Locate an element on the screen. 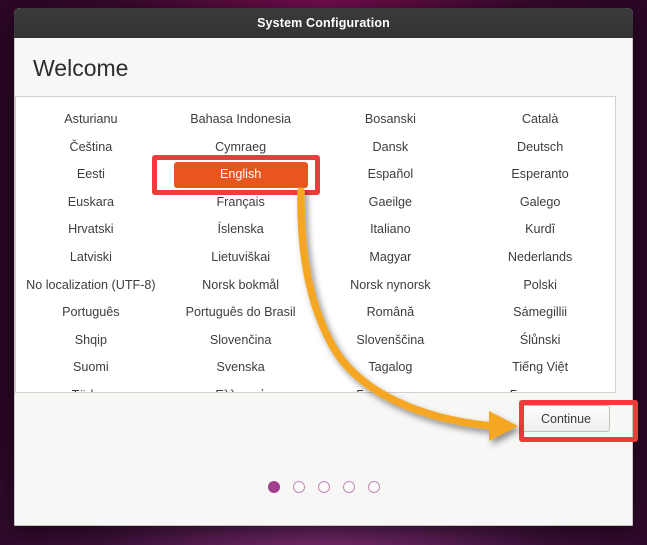 This screenshot has width=647, height=545. language-option-label: Português do Brasil is located at coordinates (240, 312).